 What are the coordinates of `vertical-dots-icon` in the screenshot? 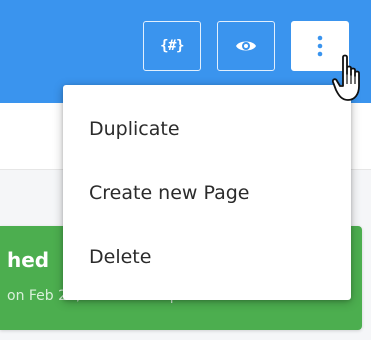 It's located at (320, 46).